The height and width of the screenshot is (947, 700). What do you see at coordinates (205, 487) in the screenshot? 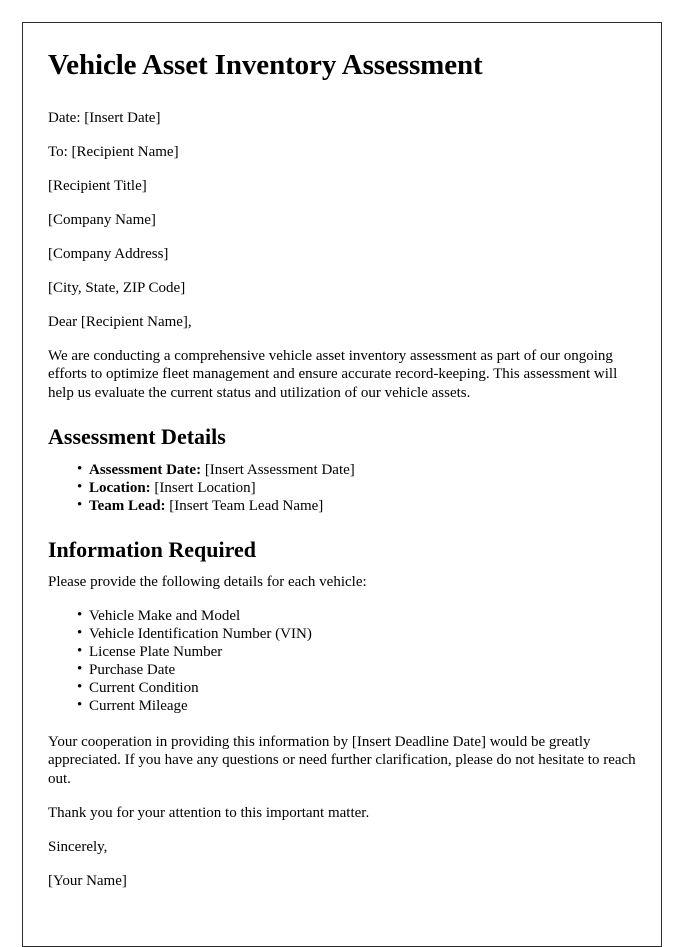
I see `location-value: [Insert Location]` at bounding box center [205, 487].